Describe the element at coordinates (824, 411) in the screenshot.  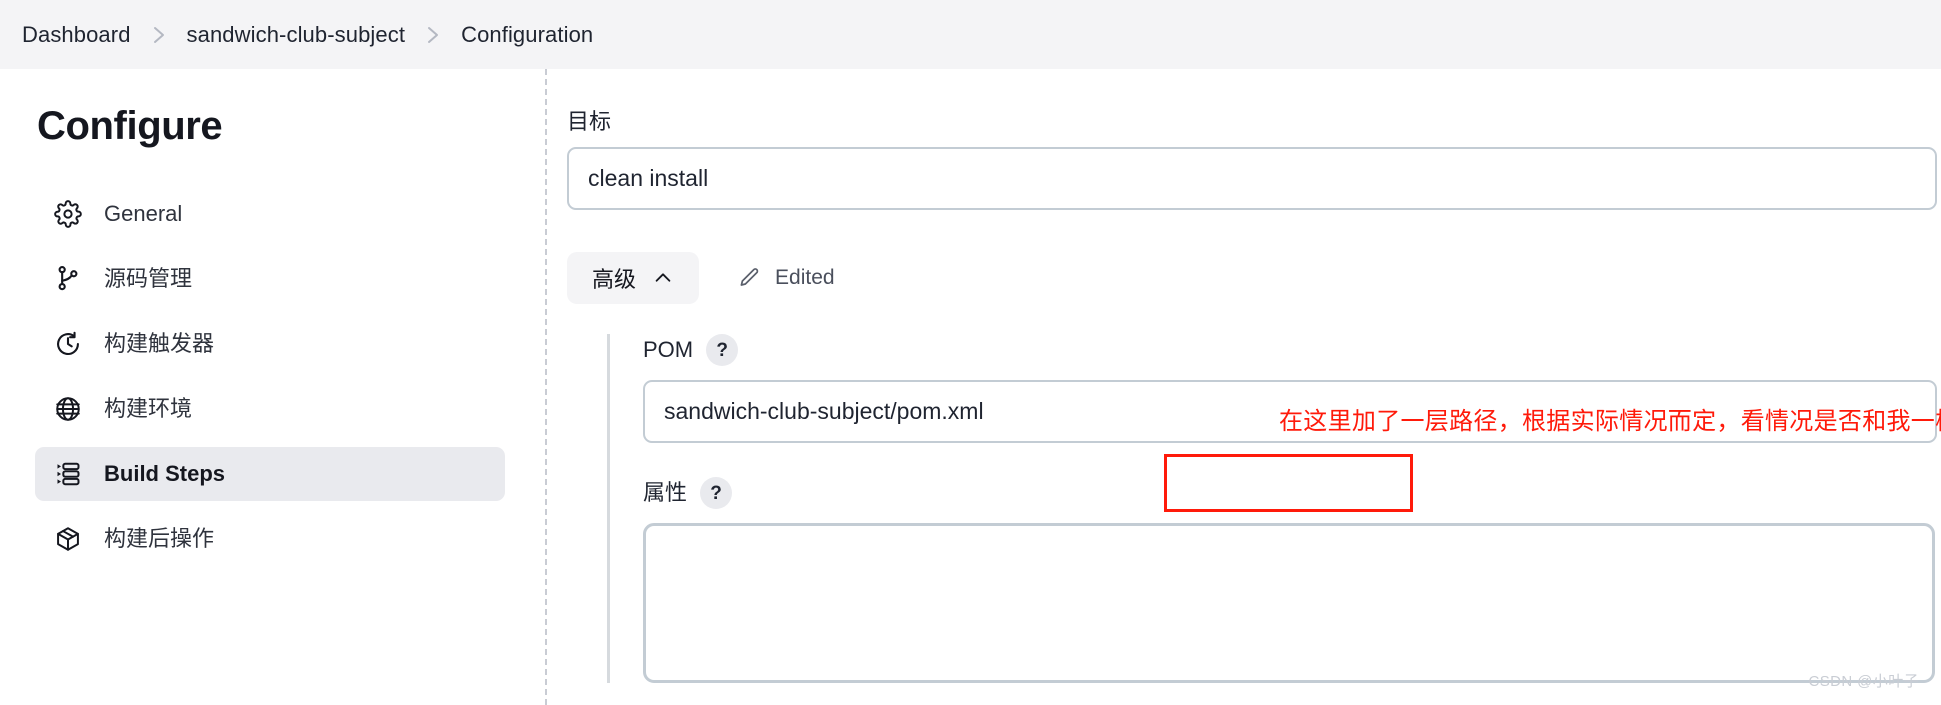
I see `pom-input-value: sandwich-club-subject/pom.xml` at that location.